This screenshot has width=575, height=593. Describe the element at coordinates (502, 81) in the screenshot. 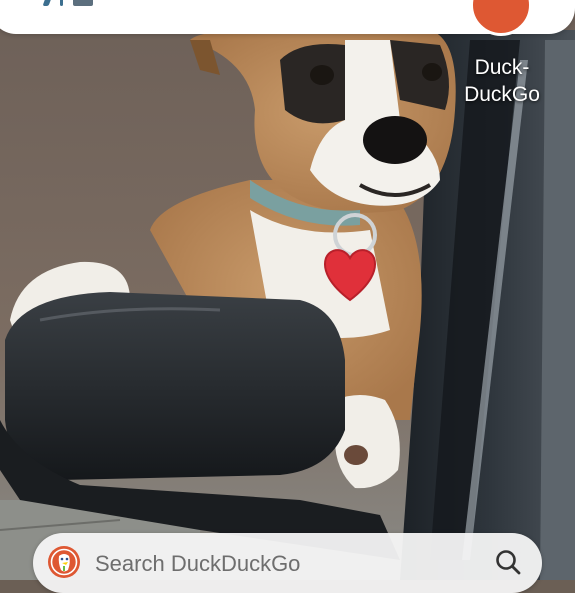

I see `app-label: Duck- DuckGo` at that location.